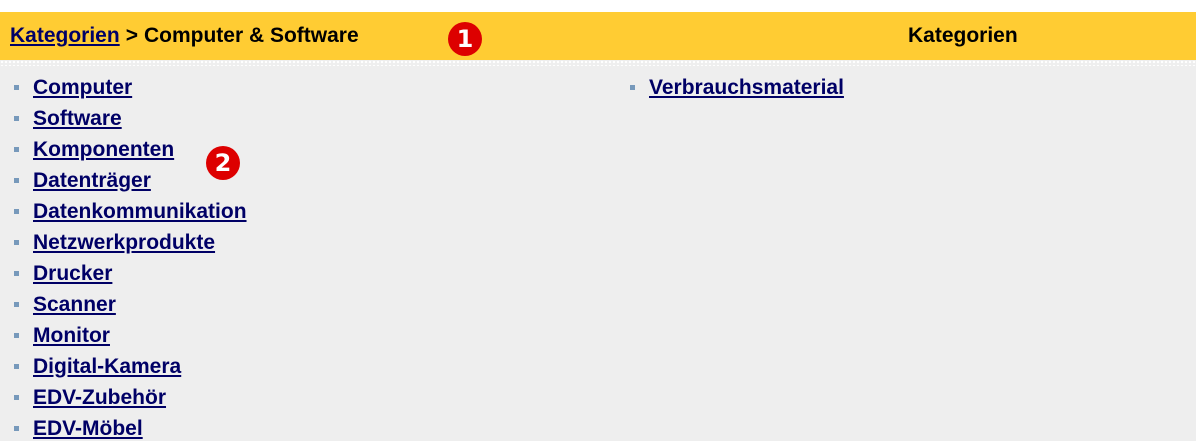 The image size is (1196, 444). I want to click on list-item: Digital-Kamera, so click(129, 366).